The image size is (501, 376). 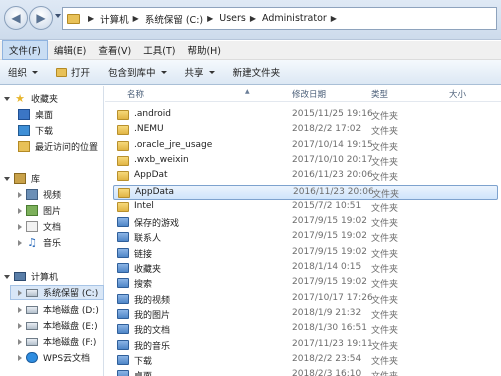 I want to click on file-row: .android 2015/11/25 19:16 文件夹, so click(x=305, y=115).